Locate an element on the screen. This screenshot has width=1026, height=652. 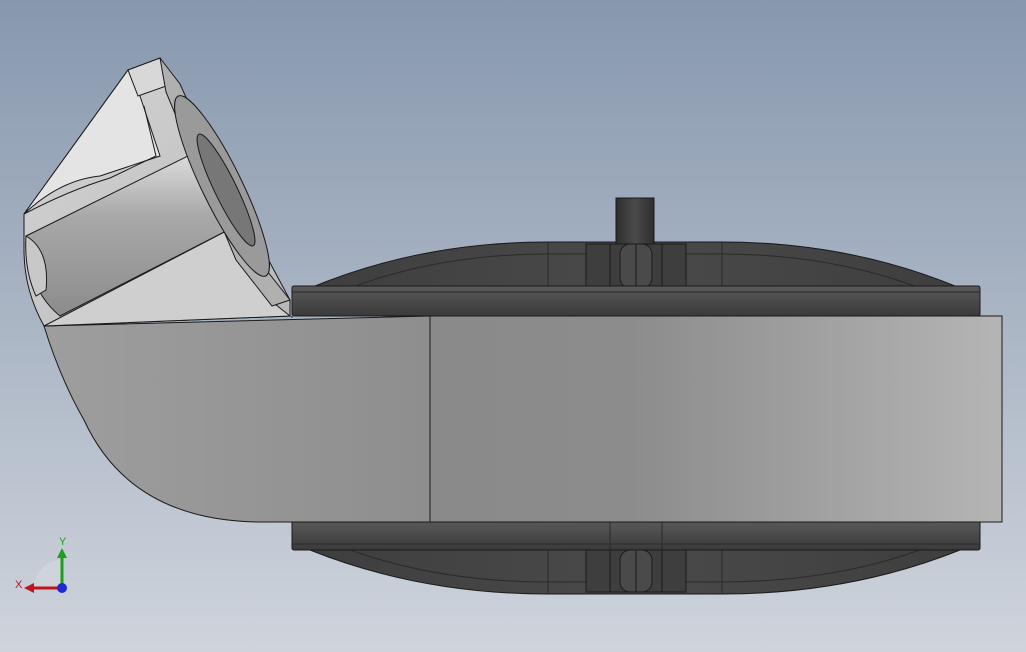
bottom-shaft is located at coordinates (636, 571).